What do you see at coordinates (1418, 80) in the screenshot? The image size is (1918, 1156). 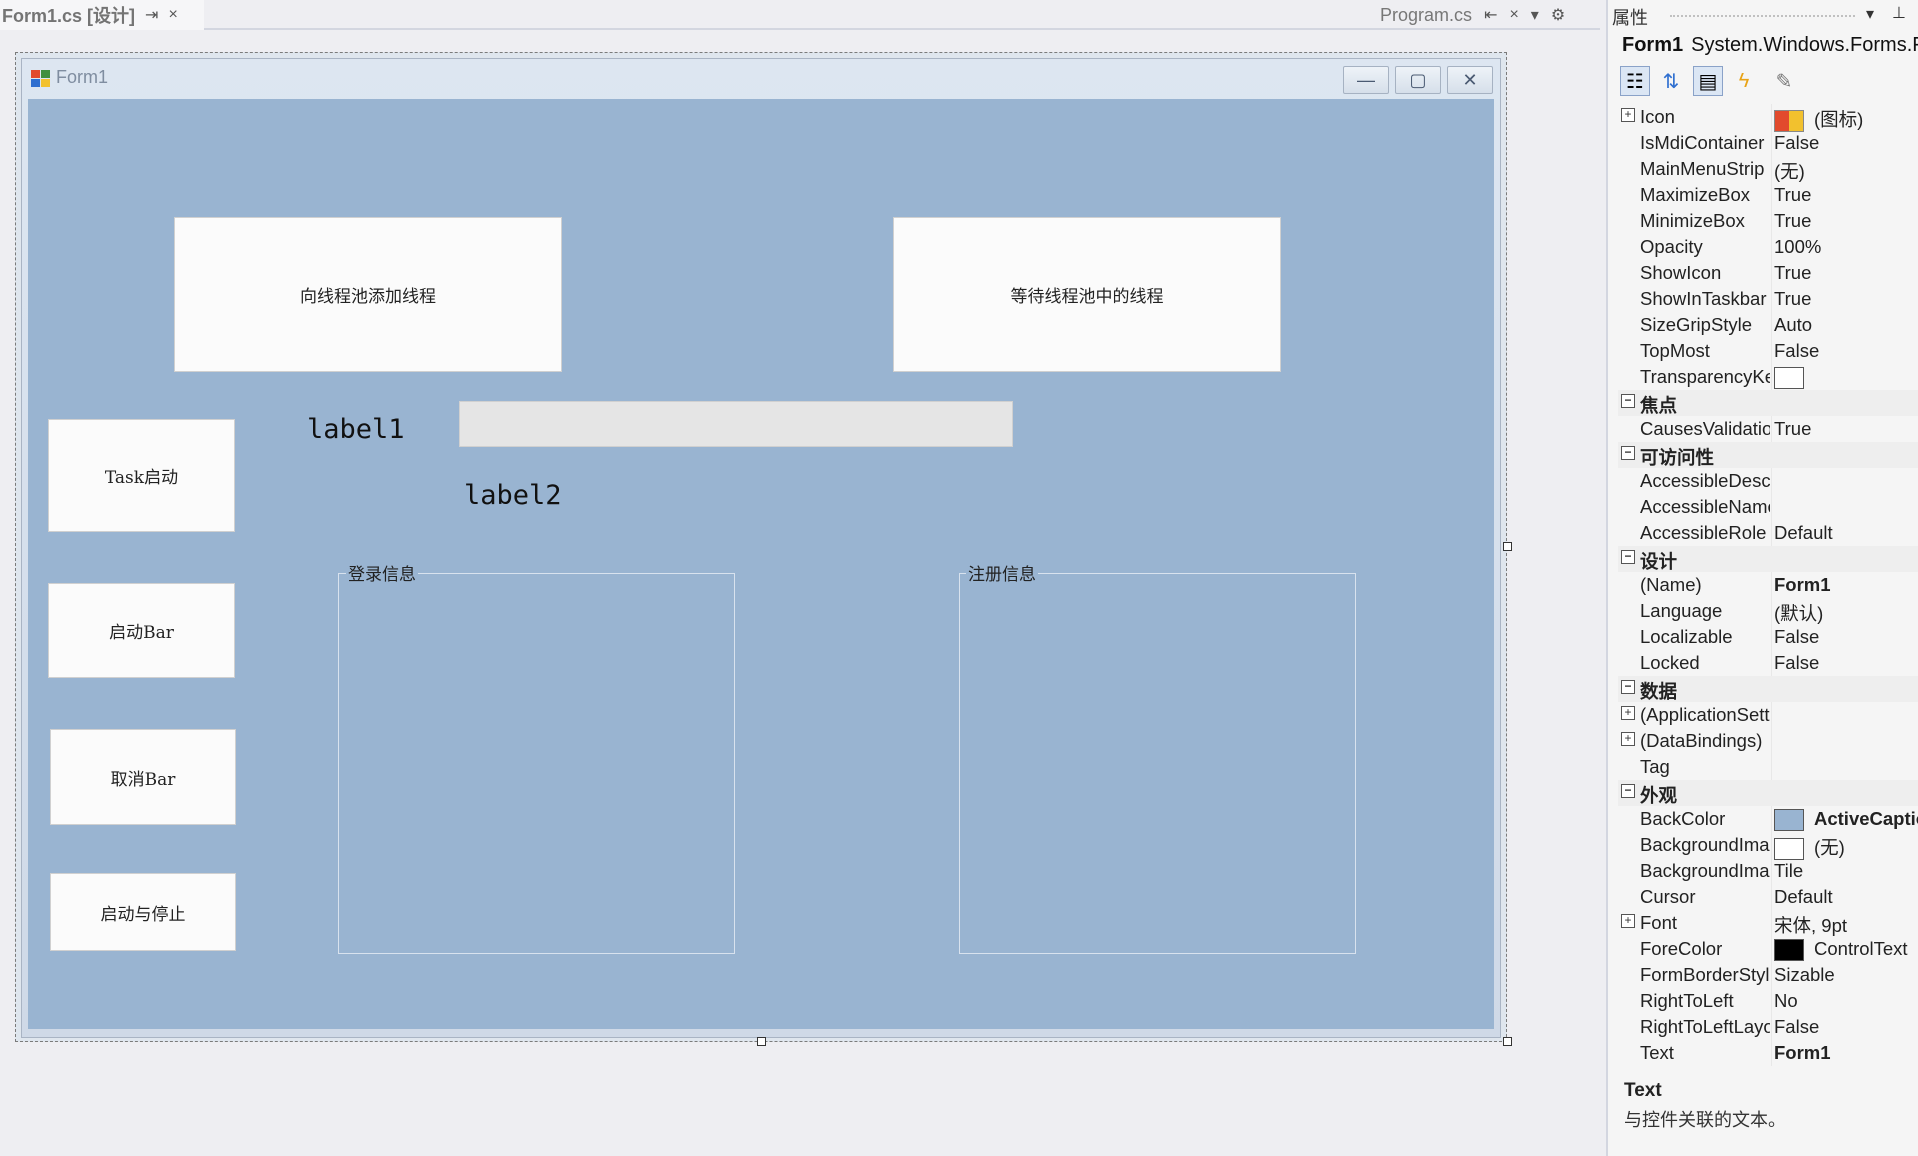 I see `maximize-button: ▢` at bounding box center [1418, 80].